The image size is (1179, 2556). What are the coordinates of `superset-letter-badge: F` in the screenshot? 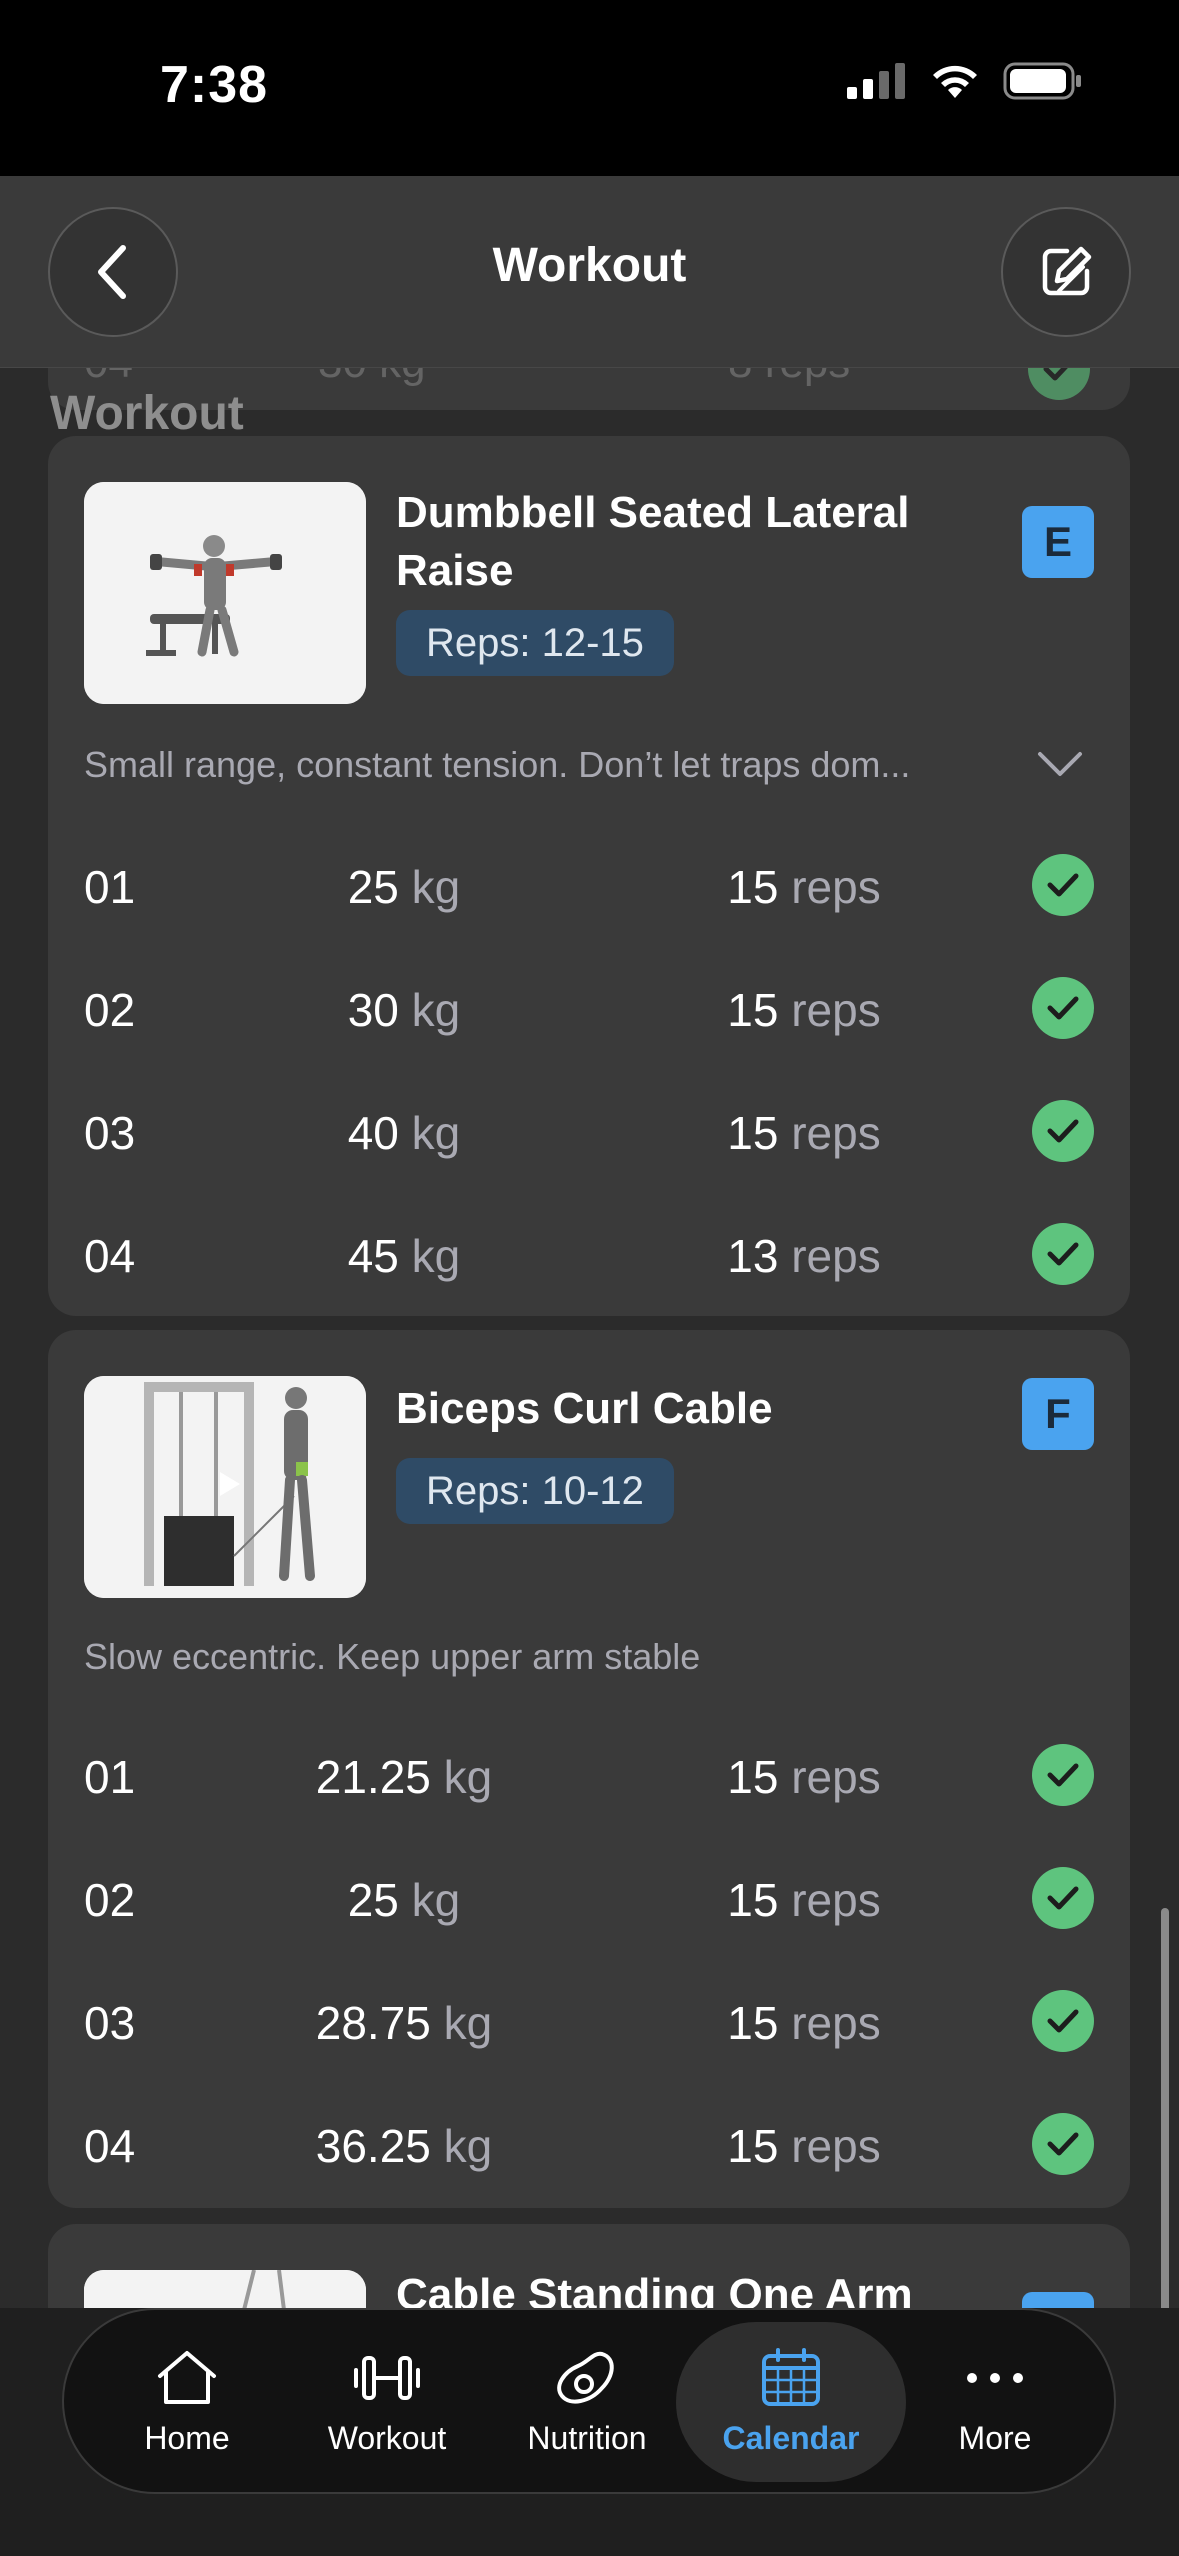 It's located at (1058, 1414).